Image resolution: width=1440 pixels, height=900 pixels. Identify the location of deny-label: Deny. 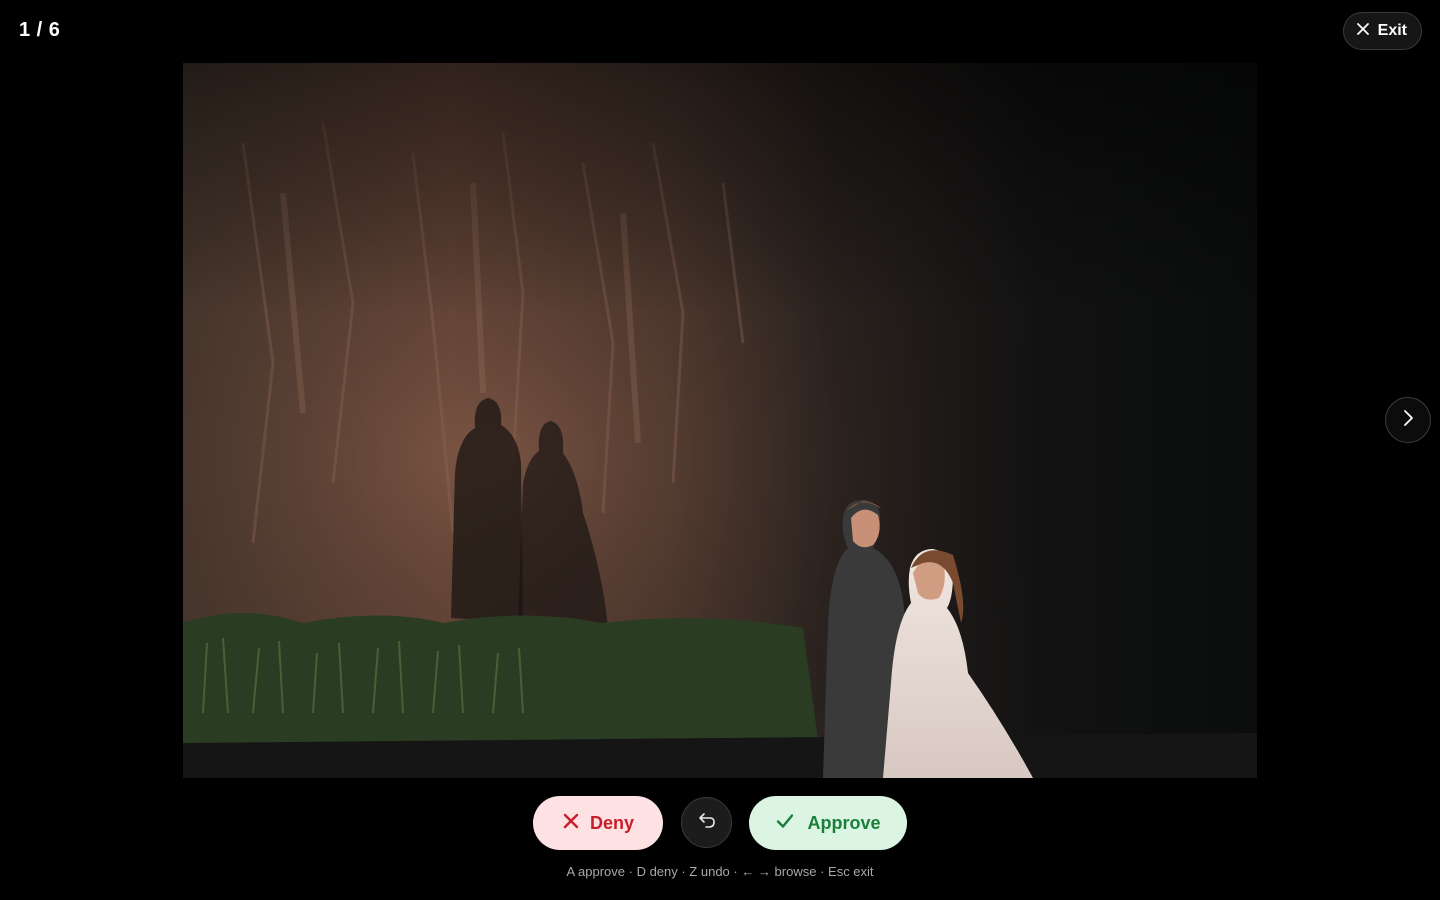
(611, 822).